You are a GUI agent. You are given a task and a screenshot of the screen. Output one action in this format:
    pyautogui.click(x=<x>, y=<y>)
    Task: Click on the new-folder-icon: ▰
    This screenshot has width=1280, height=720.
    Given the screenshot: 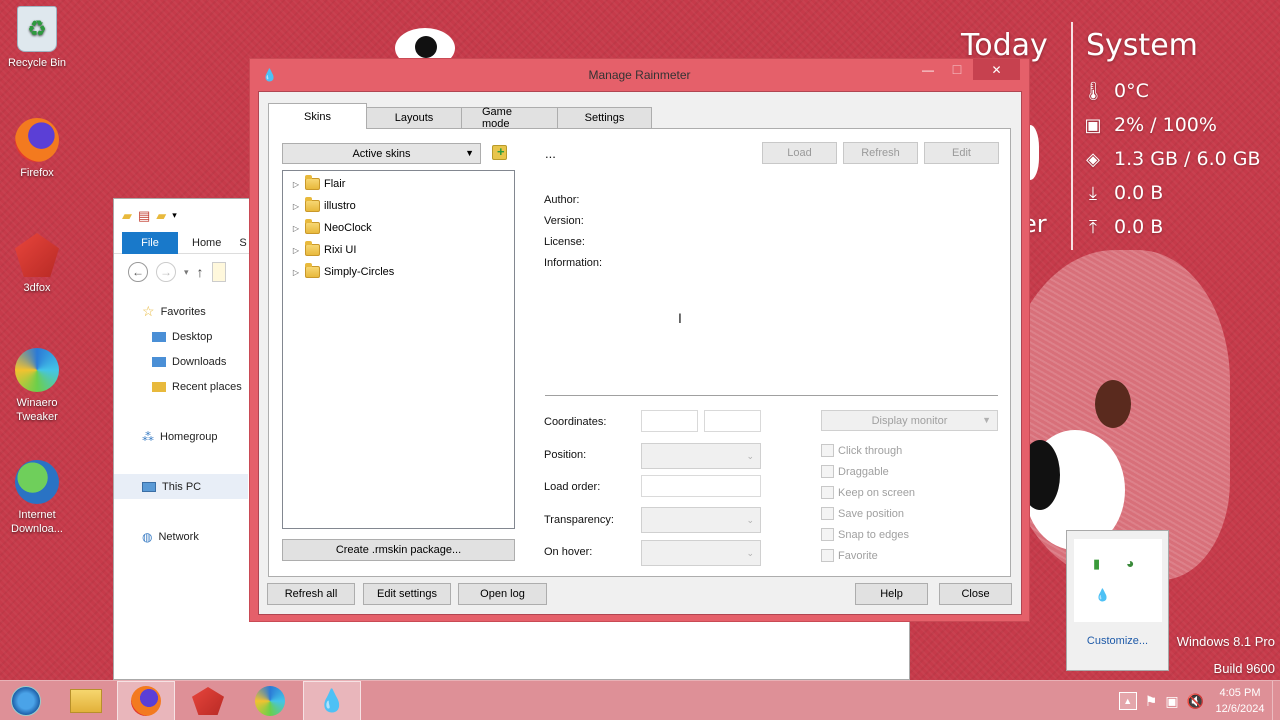 What is the action you would take?
    pyautogui.click(x=161, y=216)
    